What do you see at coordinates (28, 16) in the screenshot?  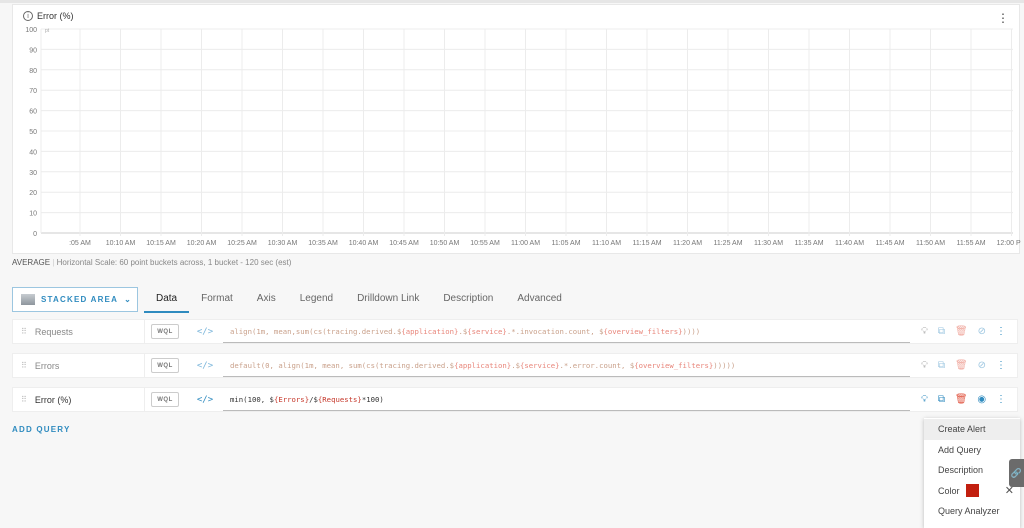 I see `info-icon: i` at bounding box center [28, 16].